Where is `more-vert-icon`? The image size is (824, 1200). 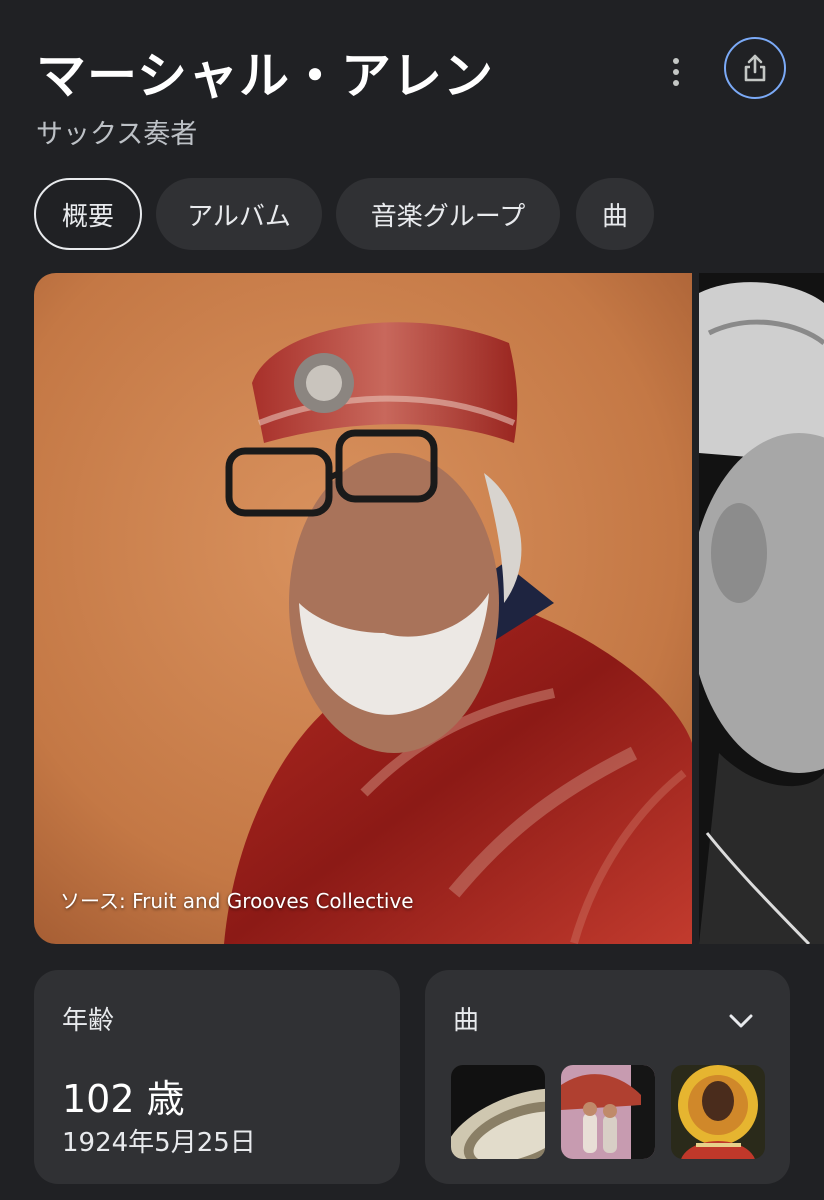 more-vert-icon is located at coordinates (676, 72).